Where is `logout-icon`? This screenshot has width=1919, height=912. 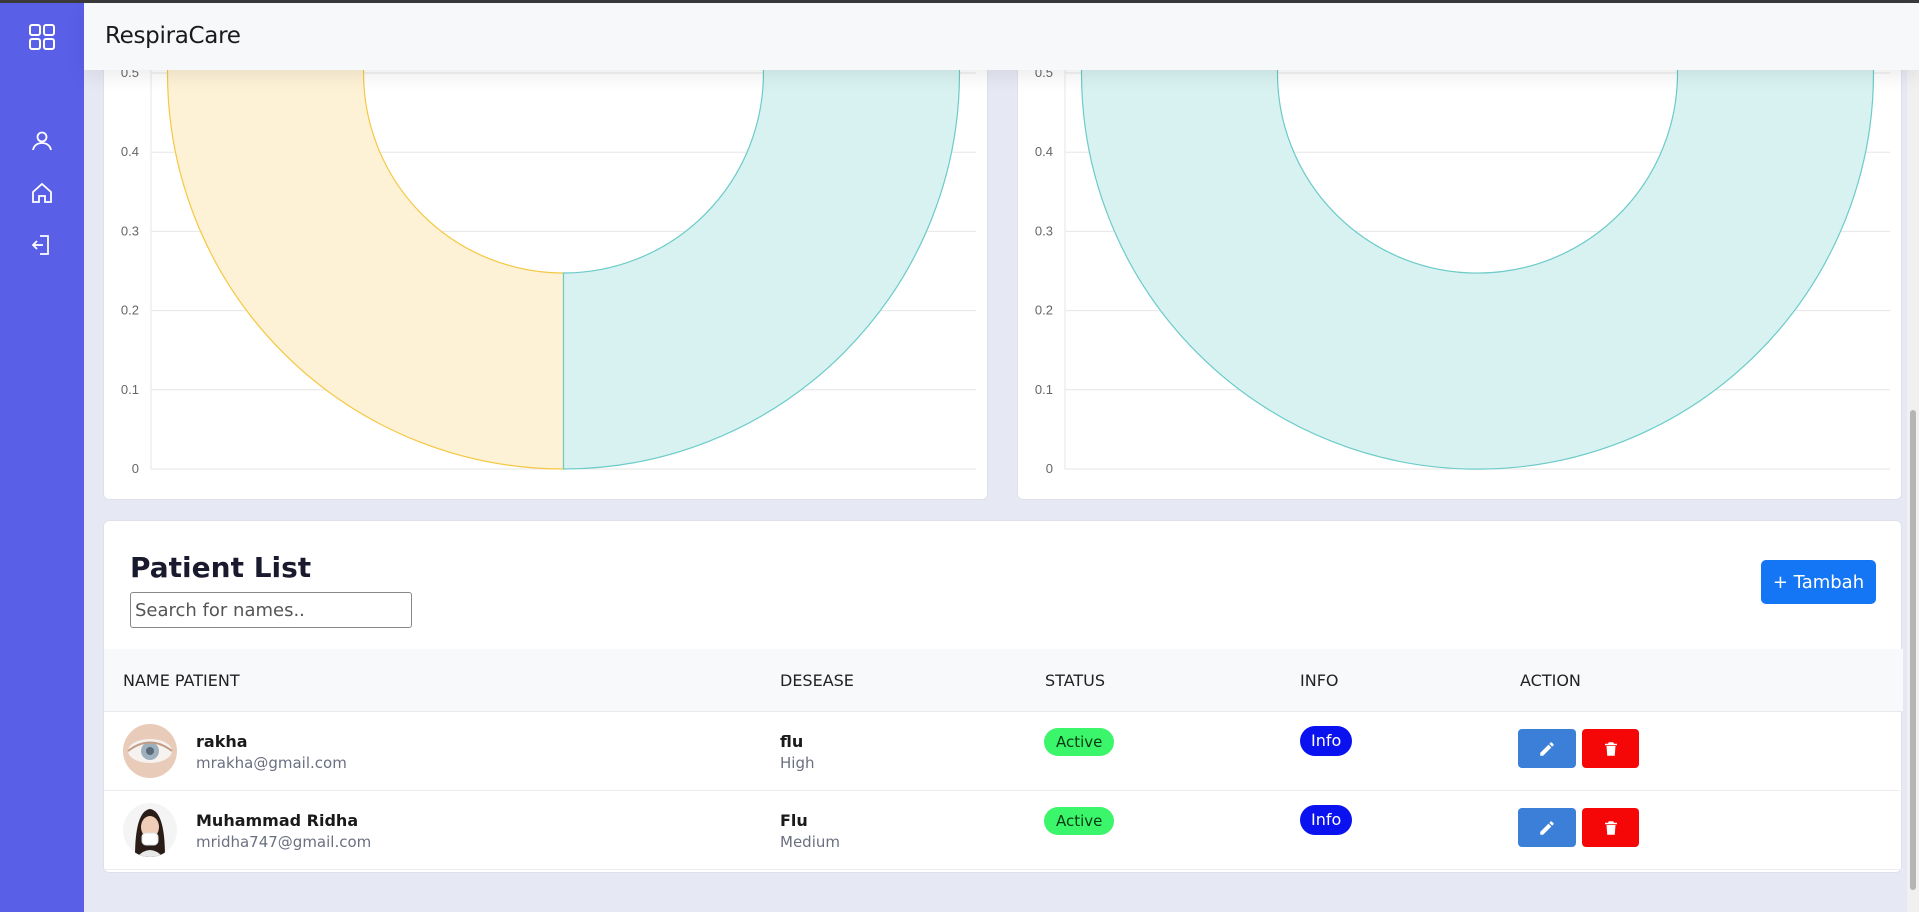
logout-icon is located at coordinates (42, 245).